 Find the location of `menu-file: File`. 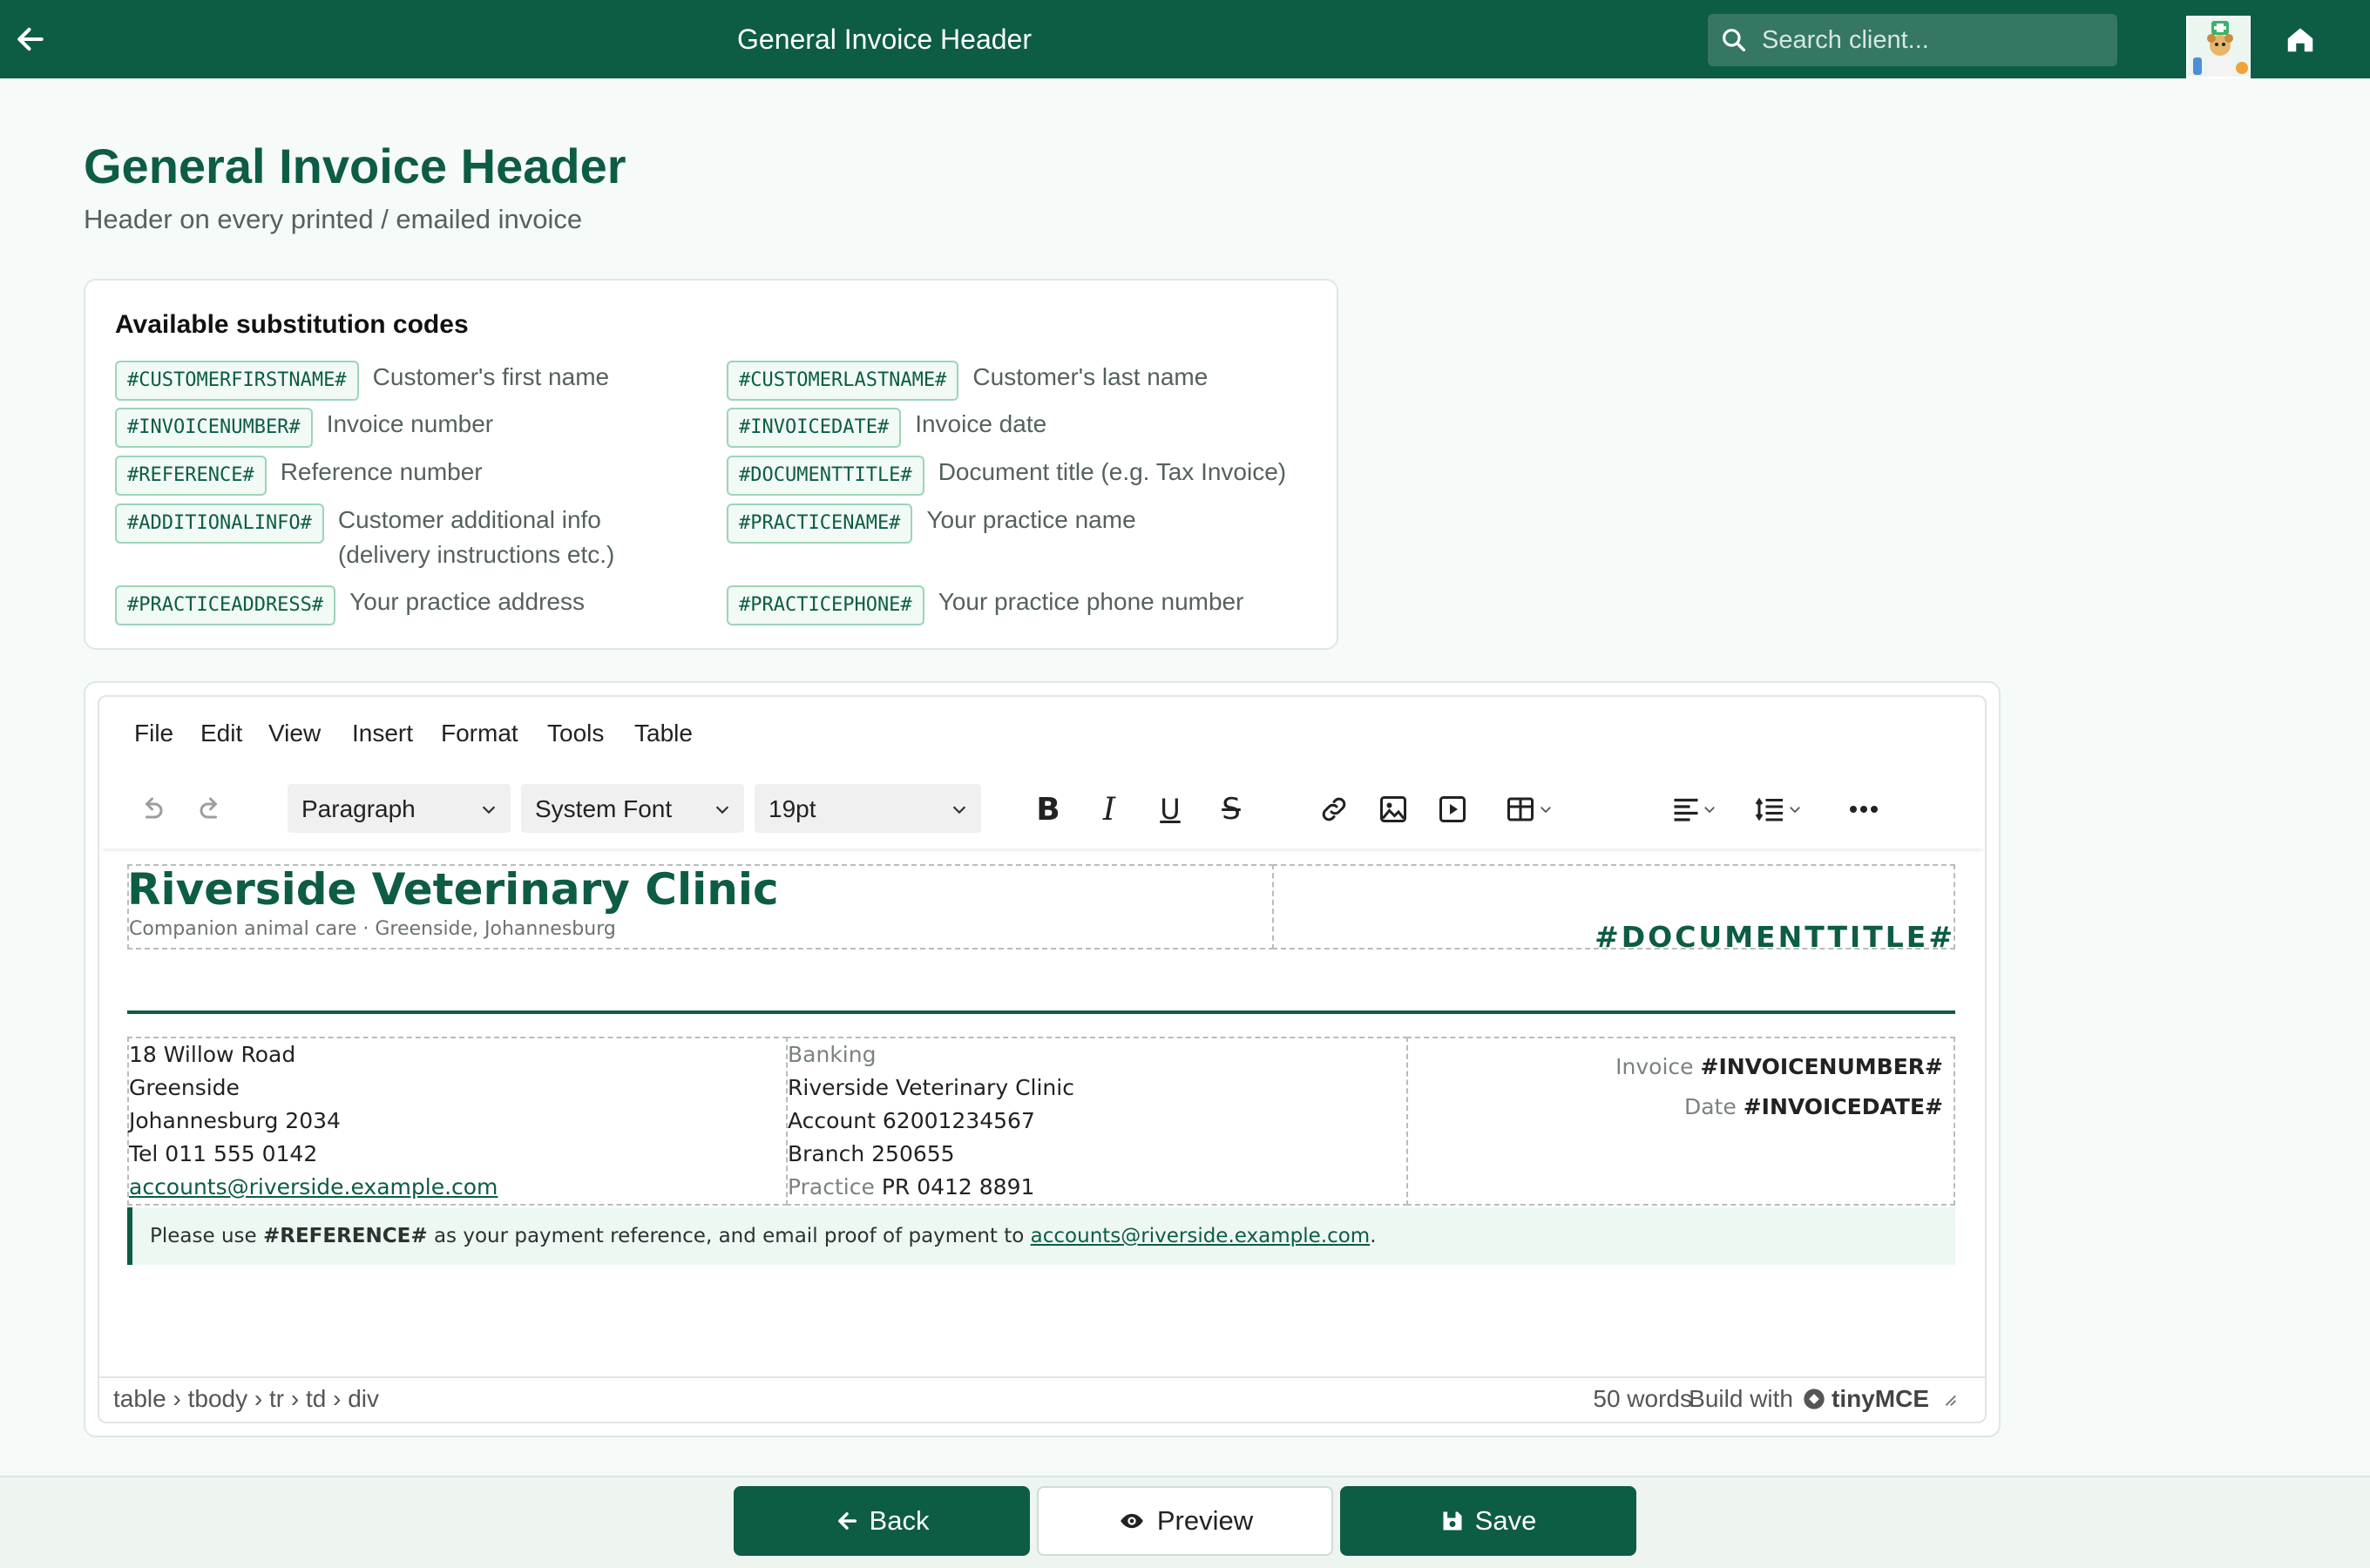

menu-file: File is located at coordinates (153, 733).